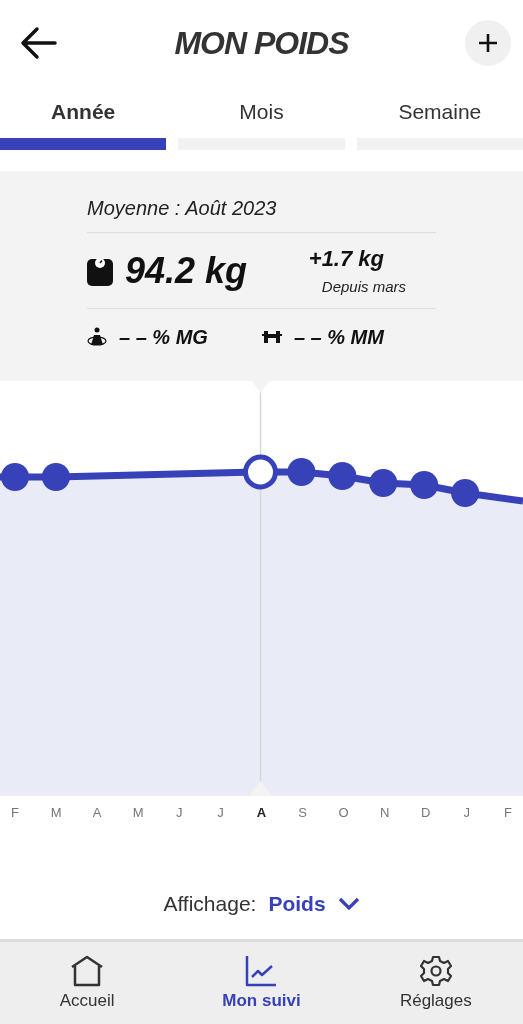 This screenshot has height=1024, width=523. I want to click on chevron-down-icon, so click(348, 903).